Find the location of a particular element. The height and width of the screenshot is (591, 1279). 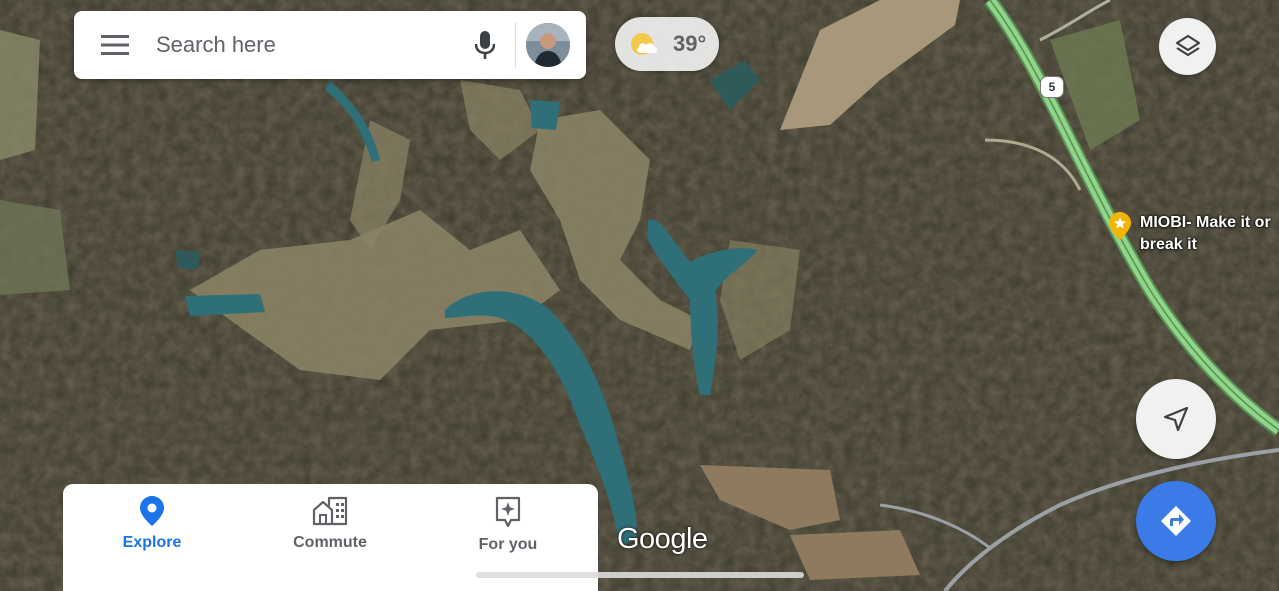

my-location-button is located at coordinates (1176, 419).